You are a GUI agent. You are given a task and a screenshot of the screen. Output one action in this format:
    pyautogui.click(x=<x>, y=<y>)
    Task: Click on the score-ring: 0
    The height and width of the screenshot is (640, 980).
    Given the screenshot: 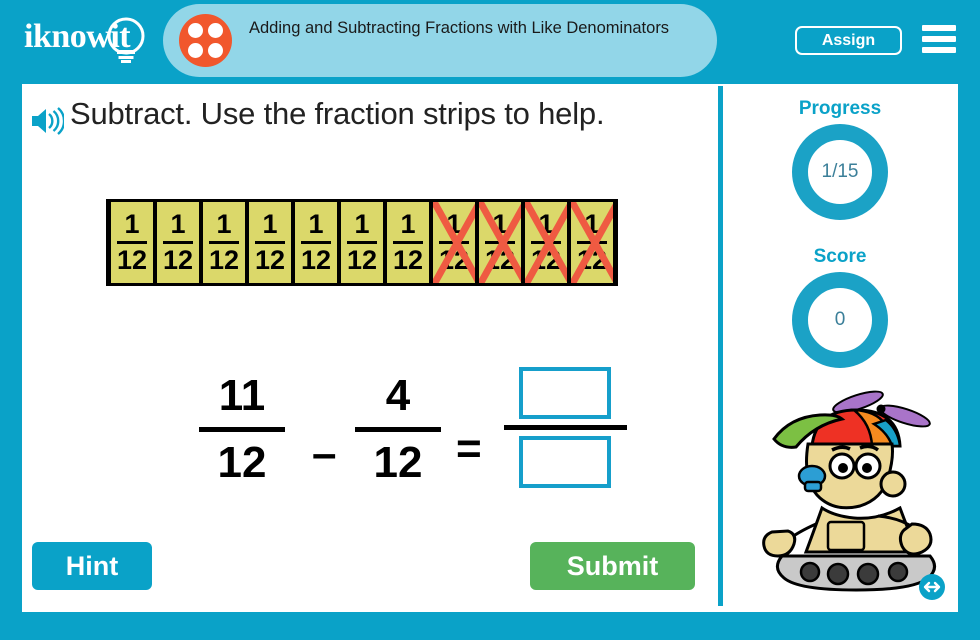 What is the action you would take?
    pyautogui.click(x=840, y=320)
    